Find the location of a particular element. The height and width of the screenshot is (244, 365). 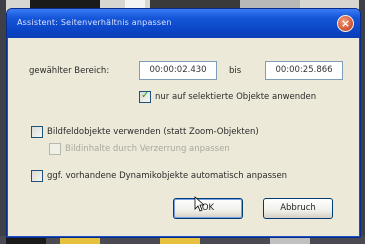

ok-button: OK is located at coordinates (208, 208).